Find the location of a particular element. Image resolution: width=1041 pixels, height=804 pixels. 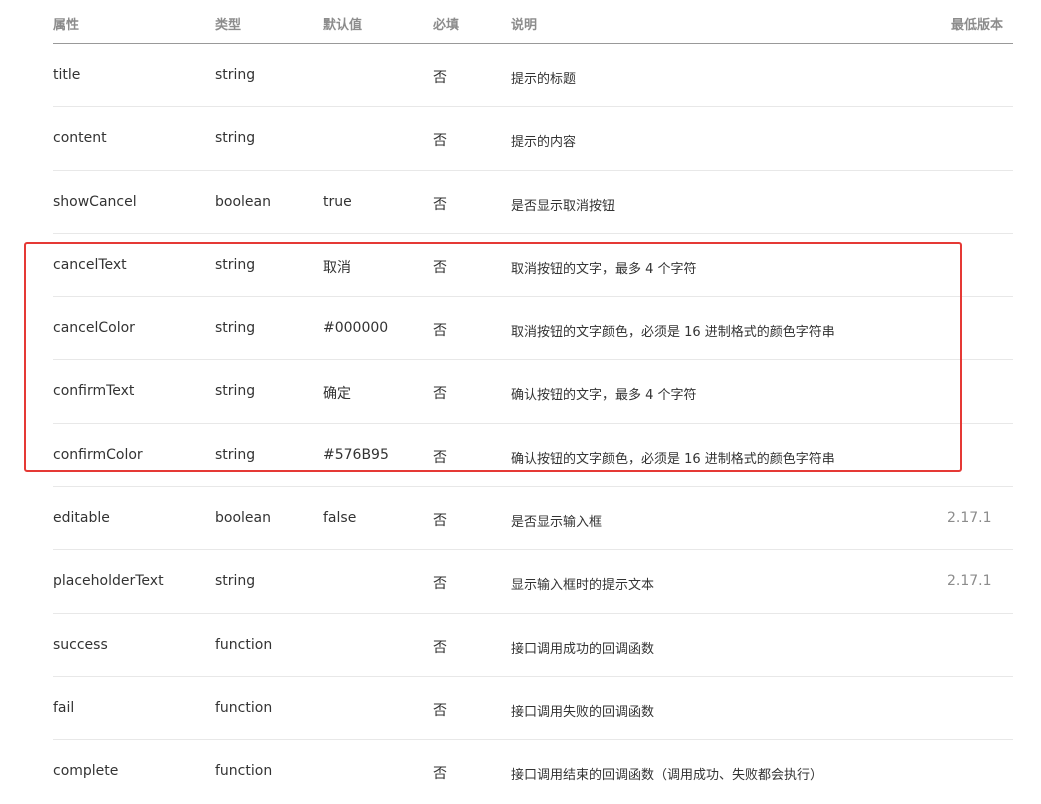

row-desc: 取消按钮的文字，最多 4 个字符 is located at coordinates (604, 269).